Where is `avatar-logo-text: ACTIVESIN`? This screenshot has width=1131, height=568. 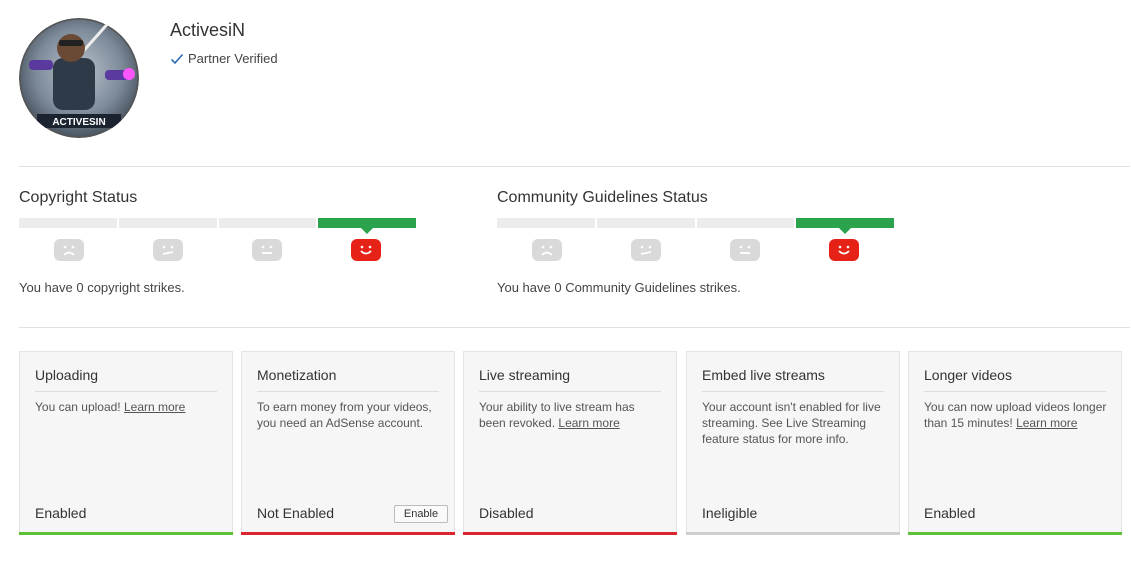
avatar-logo-text: ACTIVESIN is located at coordinates (78, 122).